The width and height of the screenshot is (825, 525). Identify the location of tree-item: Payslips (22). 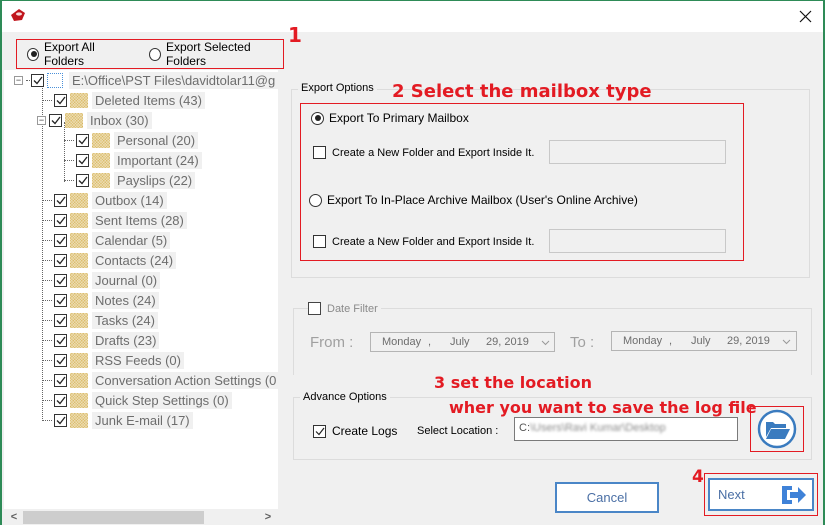
(130, 180).